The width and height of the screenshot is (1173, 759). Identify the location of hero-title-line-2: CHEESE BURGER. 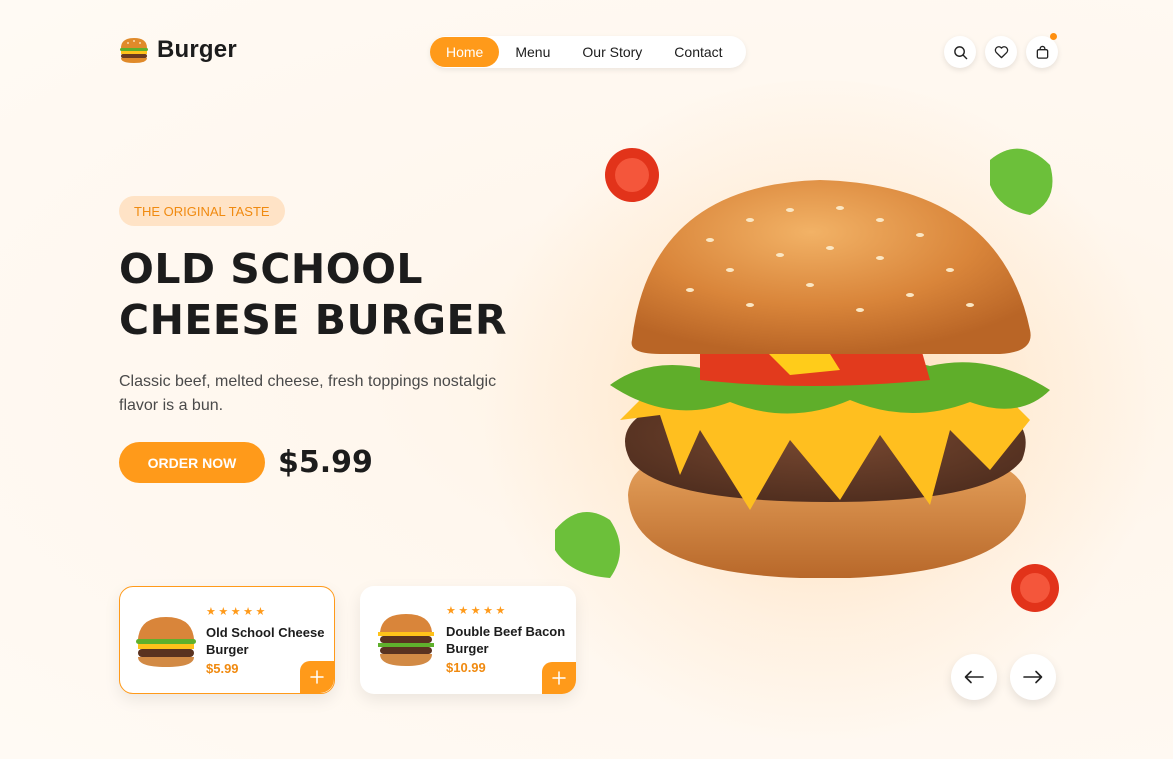
(313, 320).